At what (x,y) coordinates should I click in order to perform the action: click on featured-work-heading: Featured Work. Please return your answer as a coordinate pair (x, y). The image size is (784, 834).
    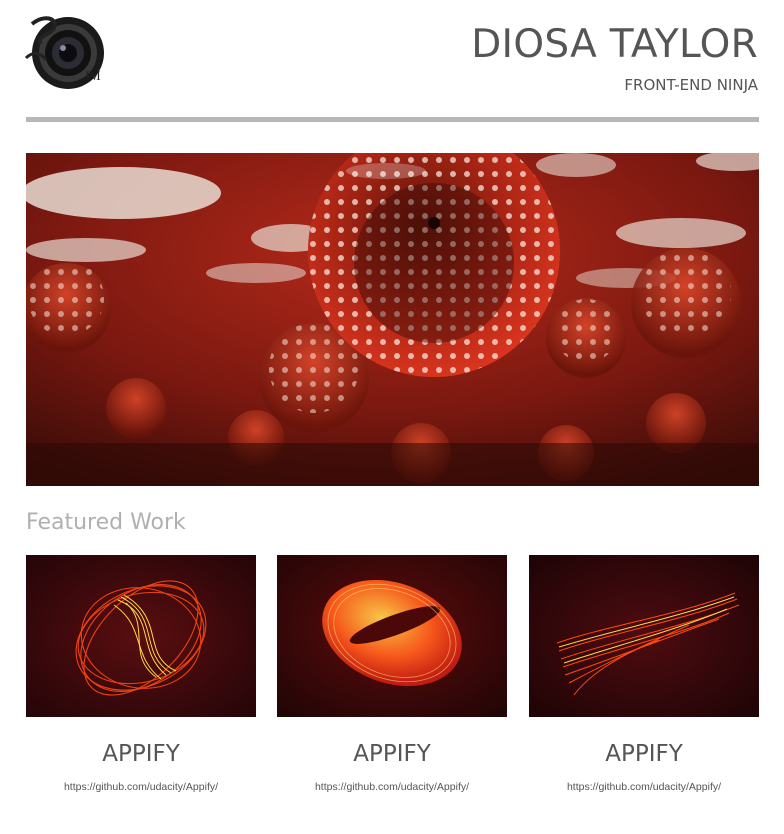
    Looking at the image, I should click on (106, 522).